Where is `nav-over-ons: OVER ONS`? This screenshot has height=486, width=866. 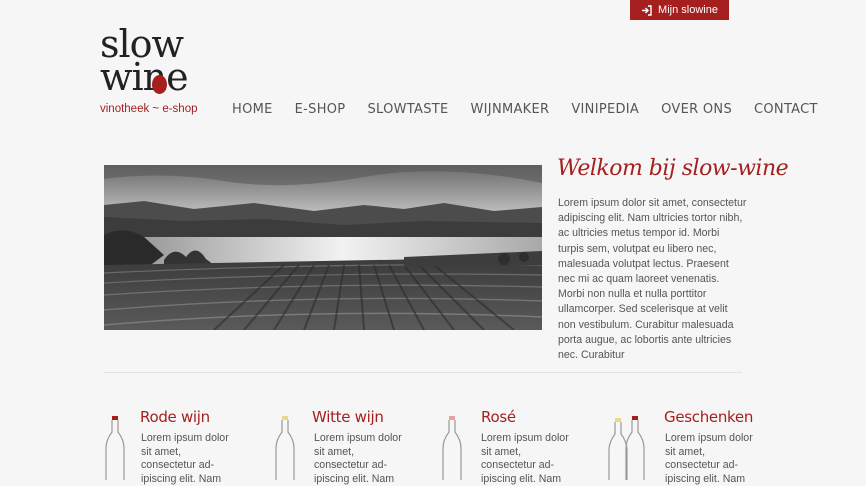 nav-over-ons: OVER ONS is located at coordinates (696, 109).